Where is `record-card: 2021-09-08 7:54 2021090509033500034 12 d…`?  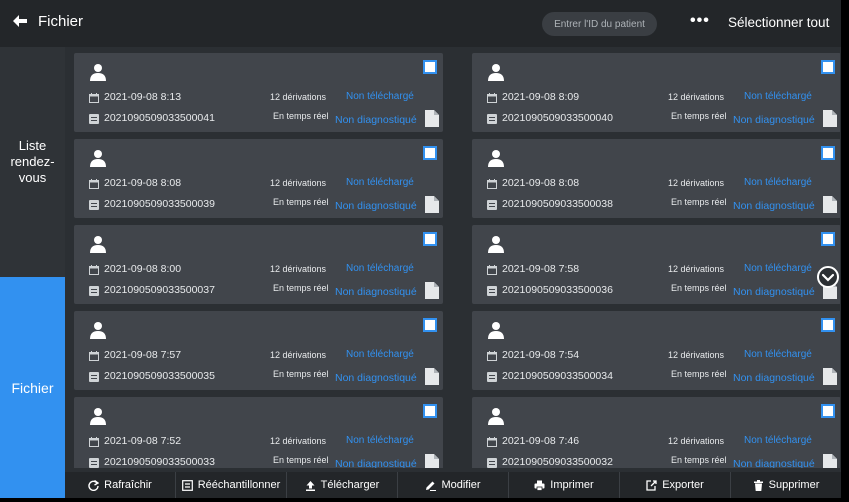 record-card: 2021-09-08 7:54 2021090509033500034 12 d… is located at coordinates (656, 350).